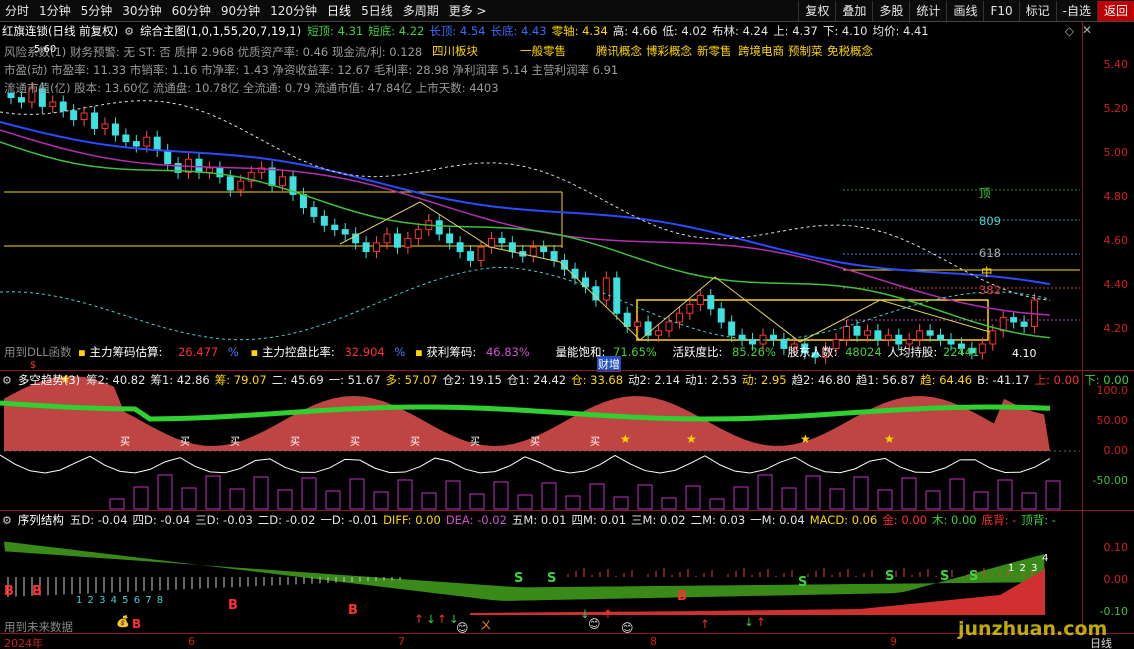 Image resolution: width=1134 pixels, height=649 pixels. Describe the element at coordinates (691, 439) in the screenshot. I see `star-icon: ★` at that location.